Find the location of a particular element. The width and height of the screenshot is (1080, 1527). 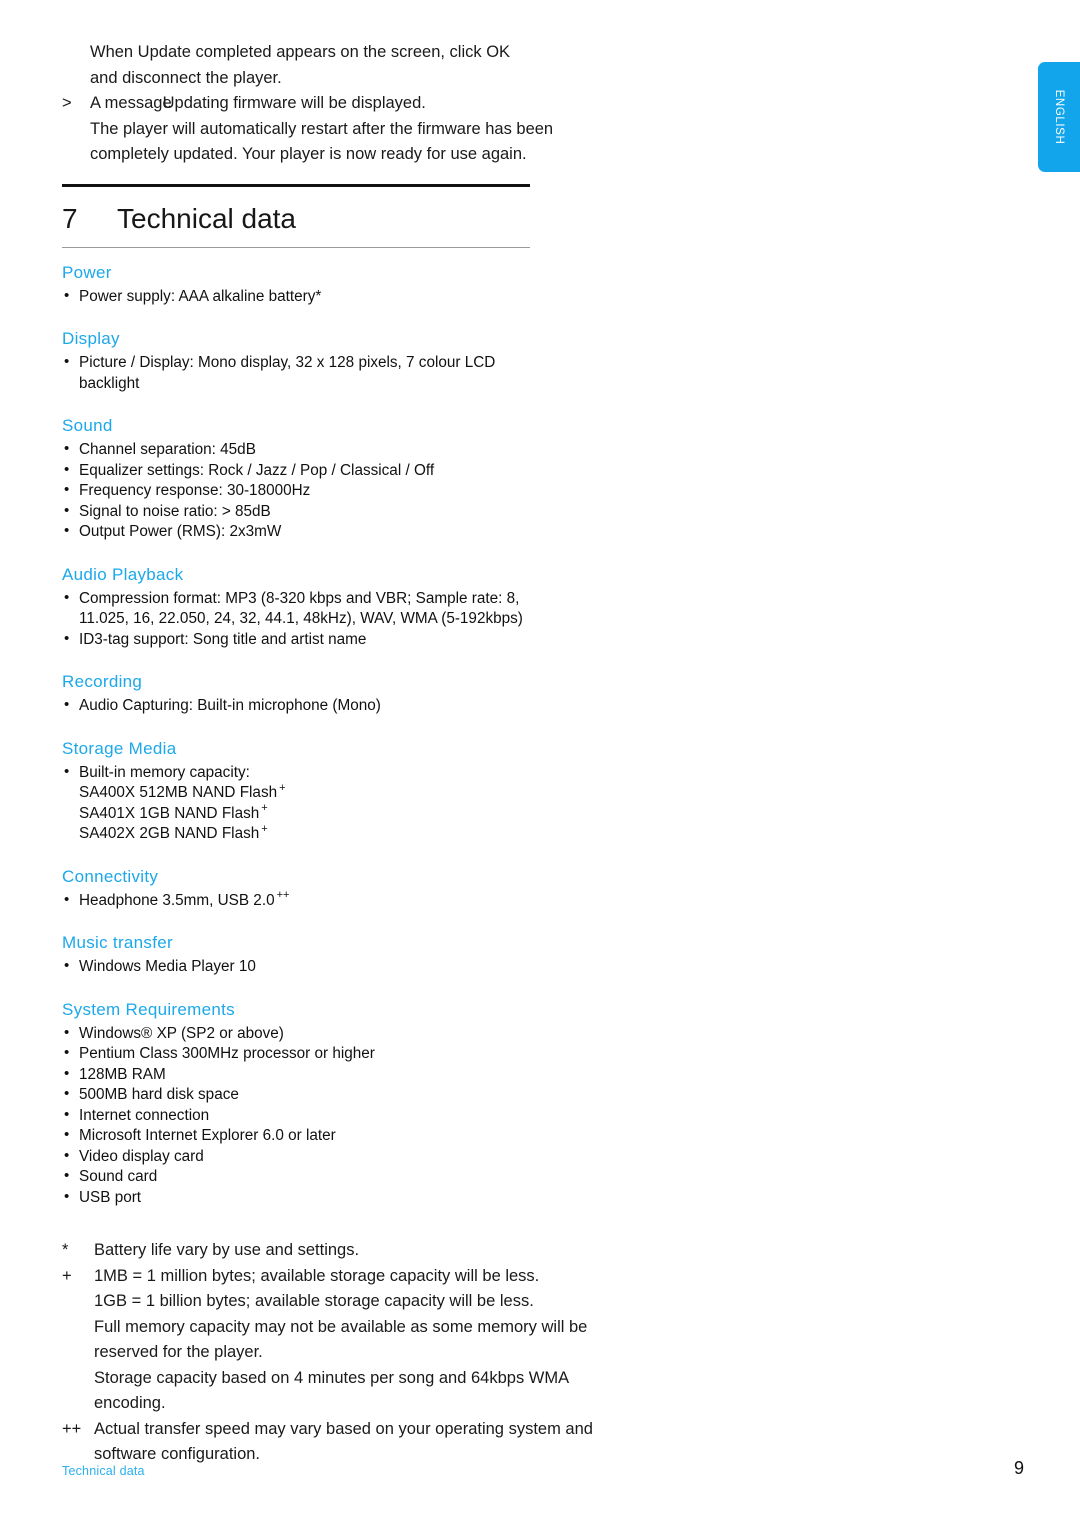

spec-item-text: Signal to noise ratio: > 85dB is located at coordinates (175, 511).